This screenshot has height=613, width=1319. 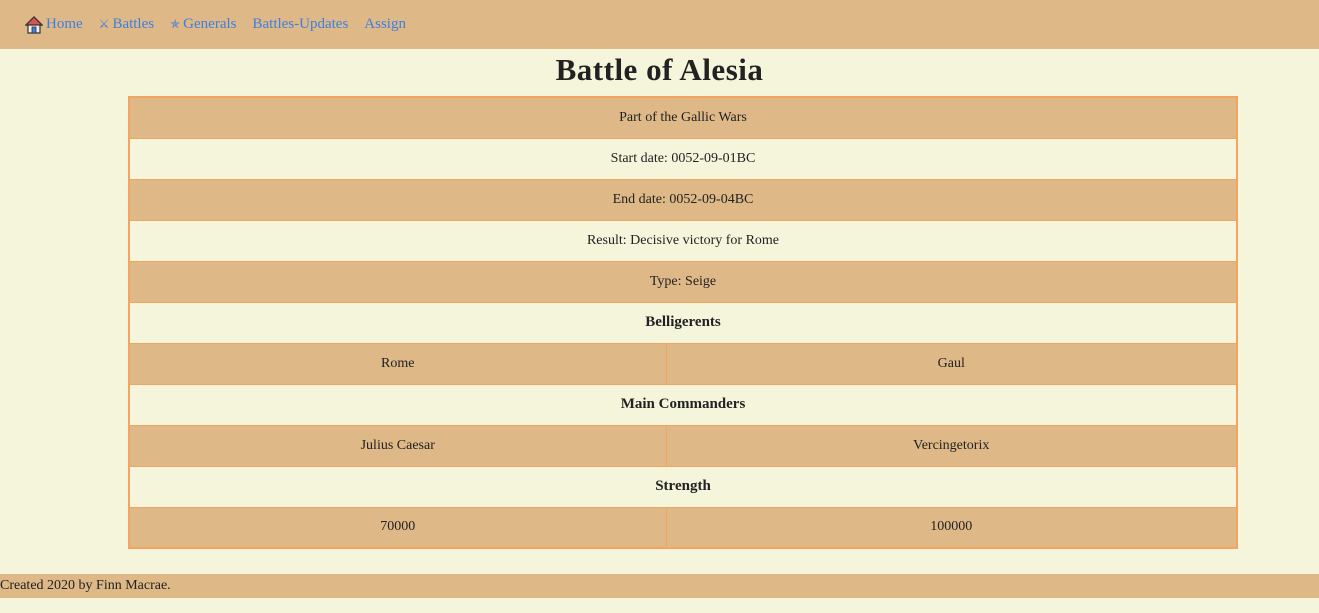 I want to click on type-cell: Type: Seige, so click(x=683, y=281).